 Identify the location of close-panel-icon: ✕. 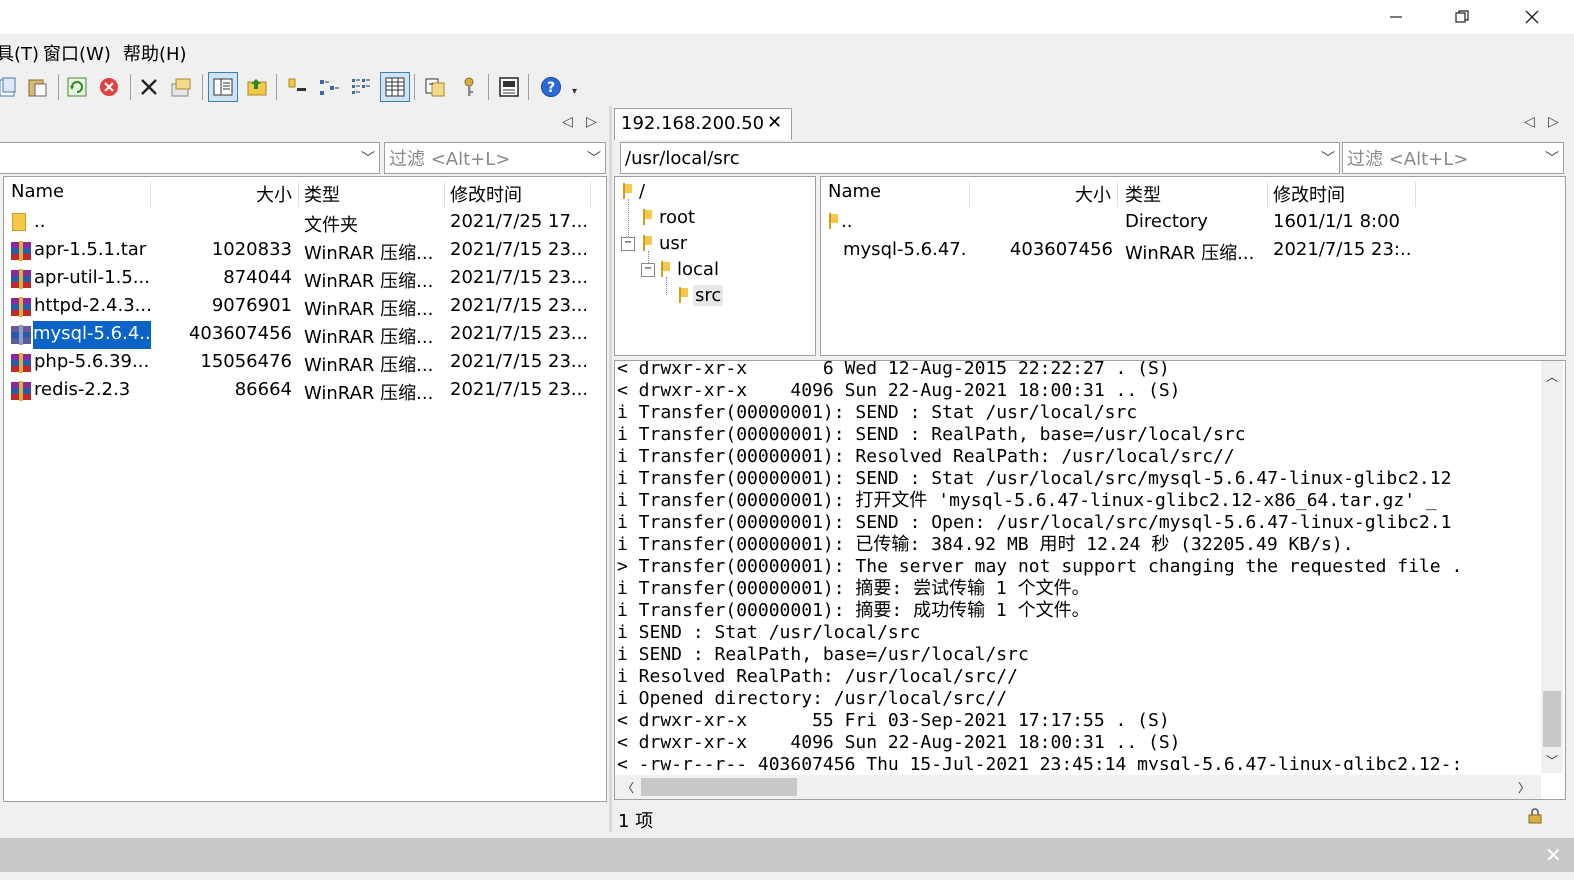
(1553, 855).